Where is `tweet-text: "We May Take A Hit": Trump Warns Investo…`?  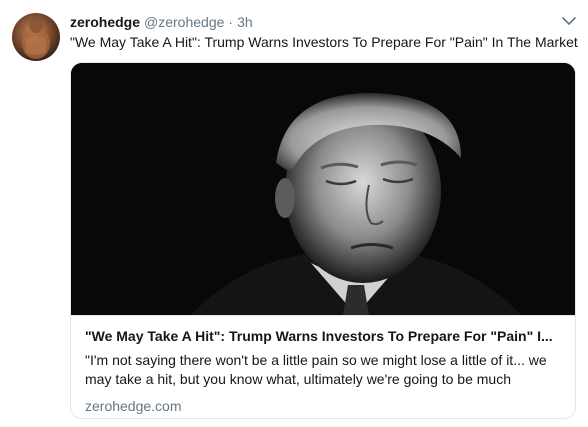 tweet-text: "We May Take A Hit": Trump Warns Investo… is located at coordinates (324, 42).